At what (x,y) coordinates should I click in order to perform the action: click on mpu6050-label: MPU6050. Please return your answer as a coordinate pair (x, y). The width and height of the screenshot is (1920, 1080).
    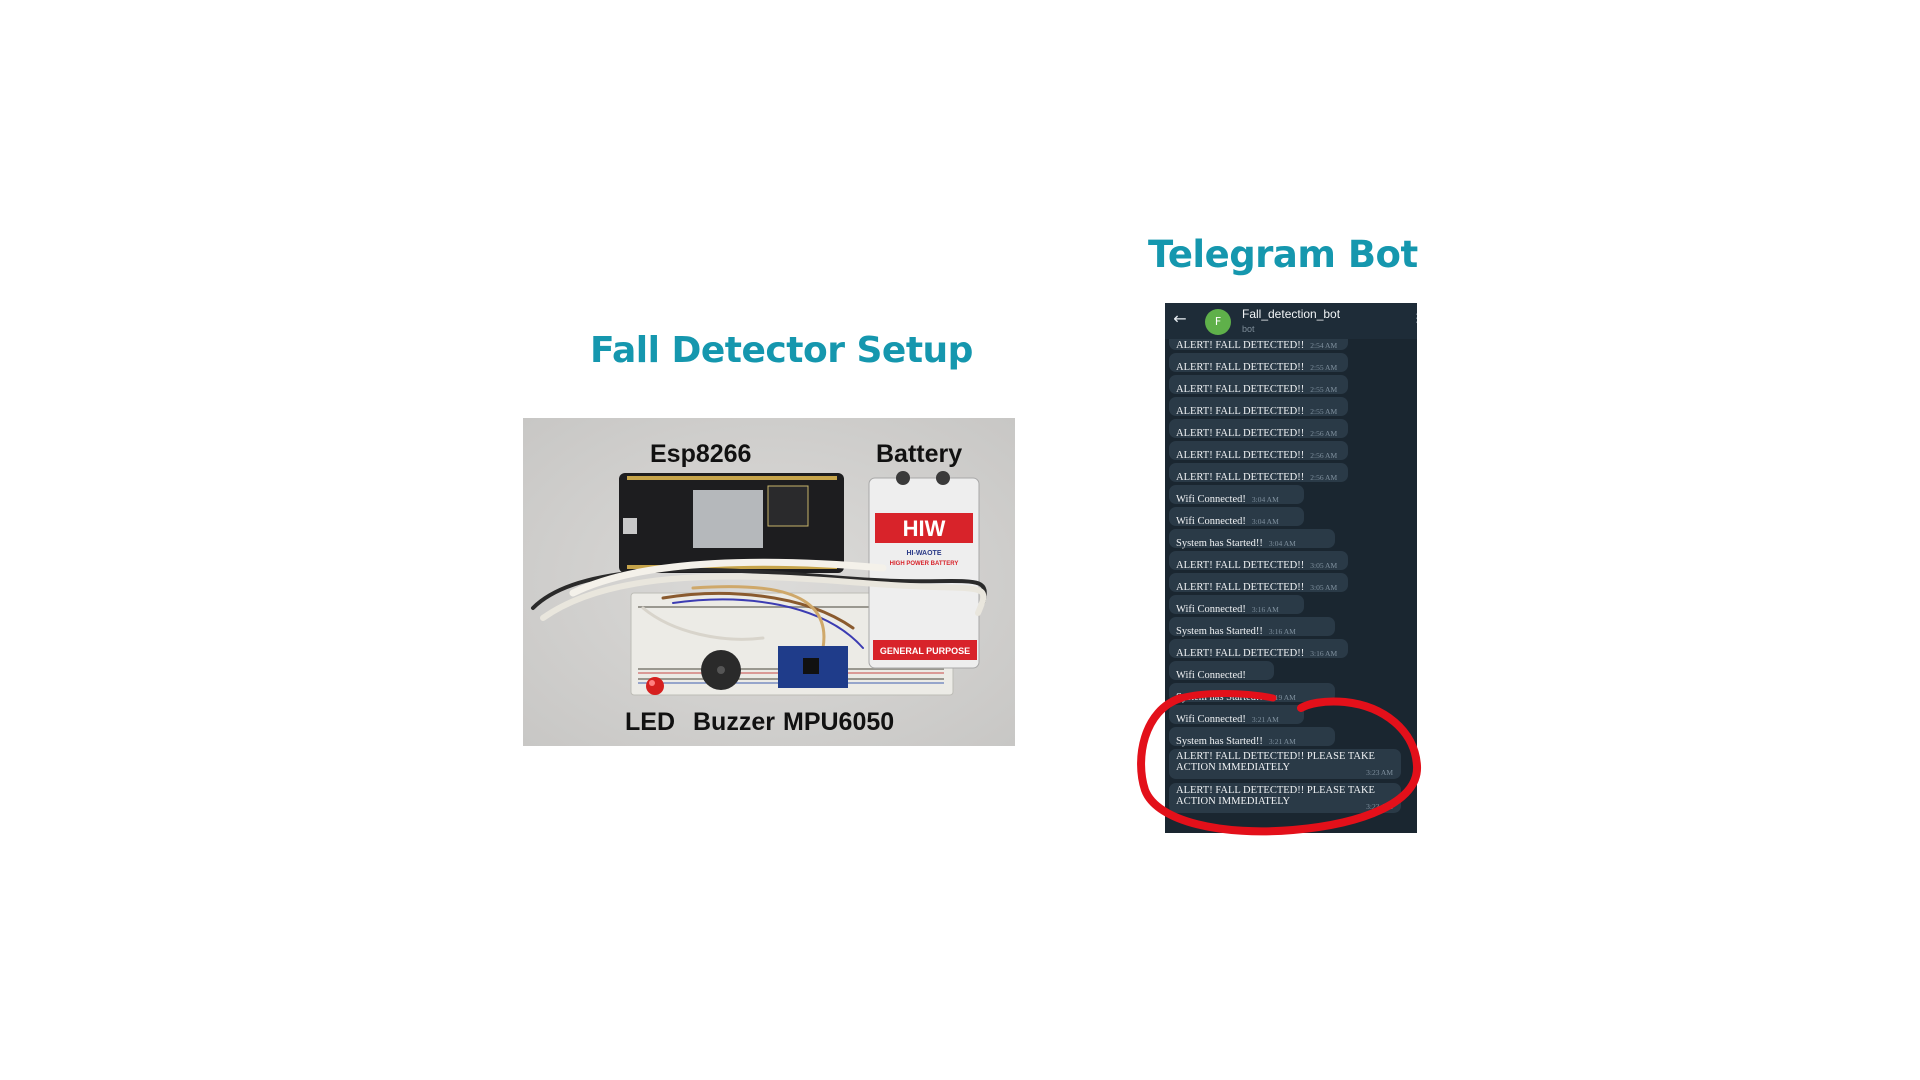
    Looking at the image, I should click on (839, 722).